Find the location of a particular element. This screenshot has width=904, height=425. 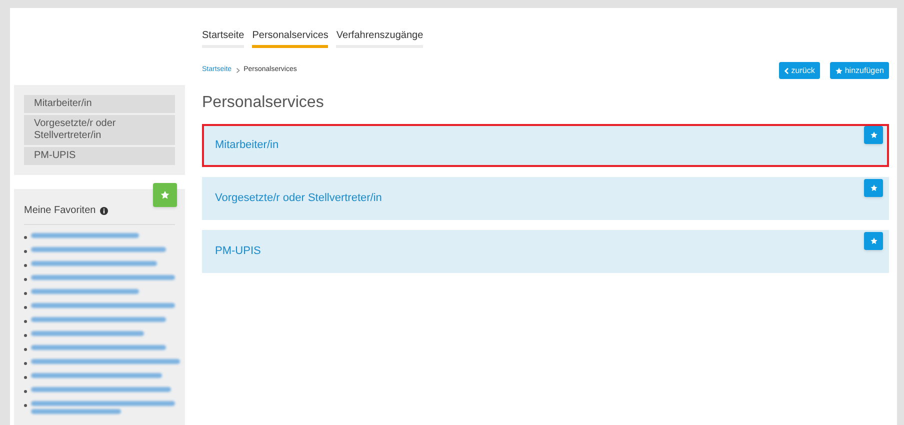

sidebar-item: Mitarbeiter/in is located at coordinates (99, 104).